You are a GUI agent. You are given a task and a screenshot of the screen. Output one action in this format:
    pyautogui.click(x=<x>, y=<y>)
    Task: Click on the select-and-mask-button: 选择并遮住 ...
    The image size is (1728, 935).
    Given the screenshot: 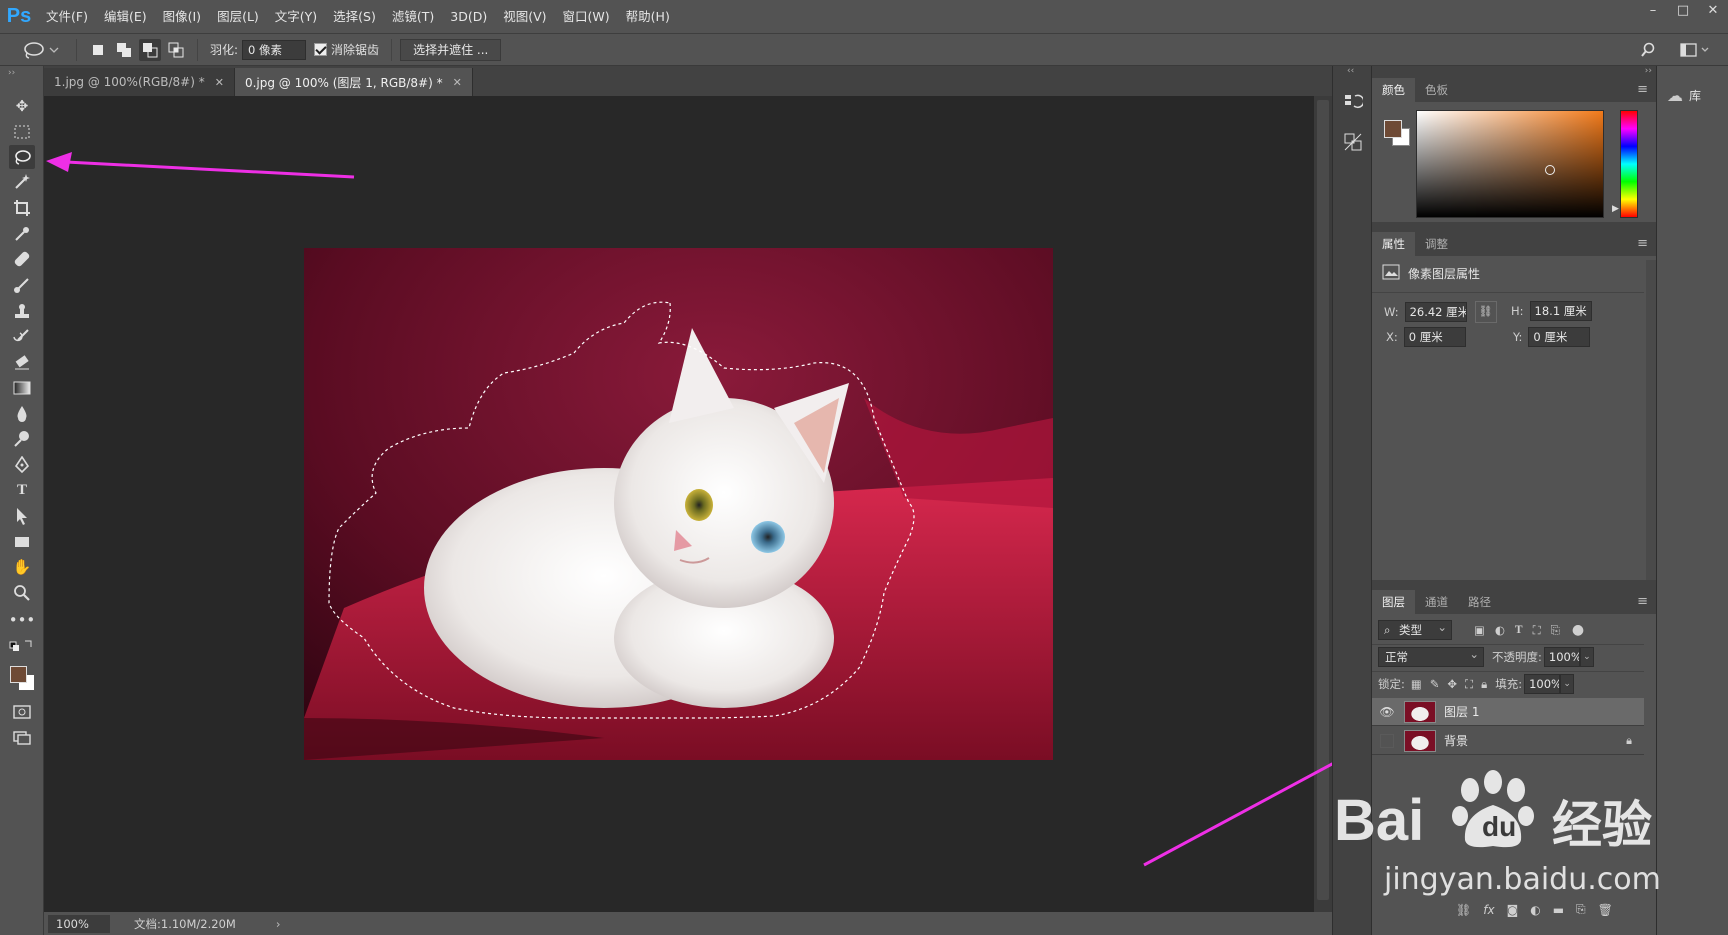 What is the action you would take?
    pyautogui.click(x=451, y=49)
    